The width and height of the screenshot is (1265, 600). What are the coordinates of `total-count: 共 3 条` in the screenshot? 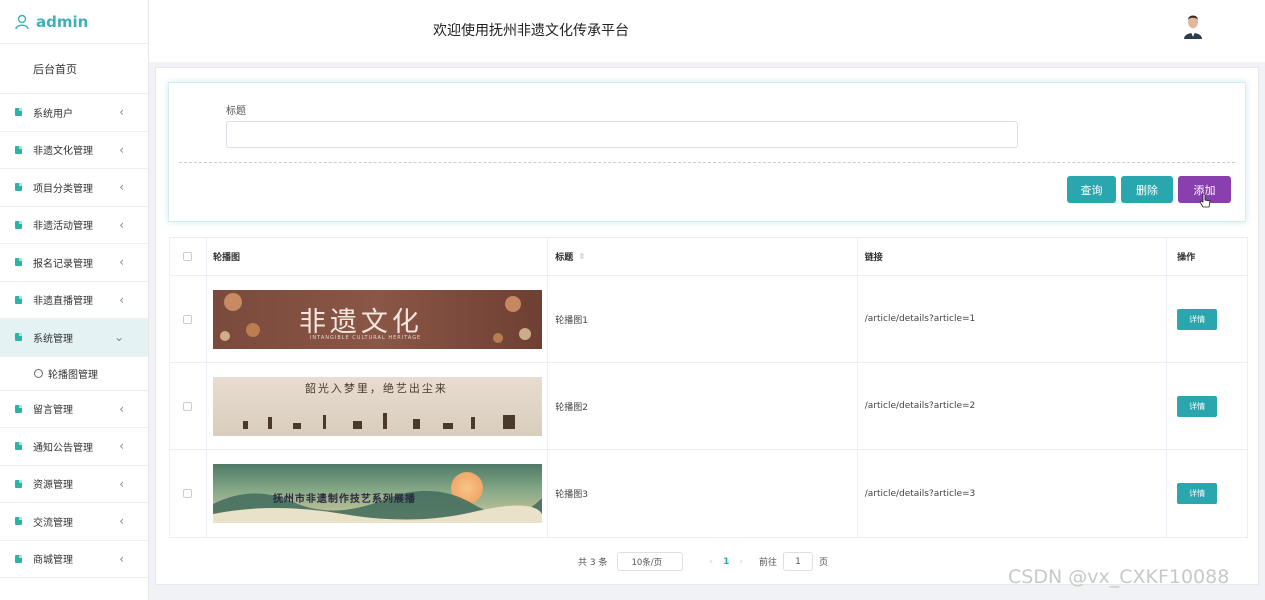 It's located at (593, 563).